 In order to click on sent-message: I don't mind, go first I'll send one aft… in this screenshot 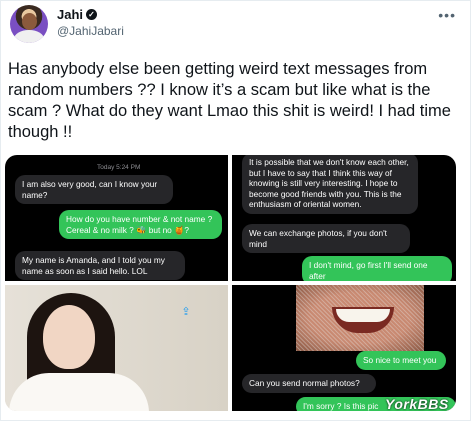, I will do `click(377, 268)`.